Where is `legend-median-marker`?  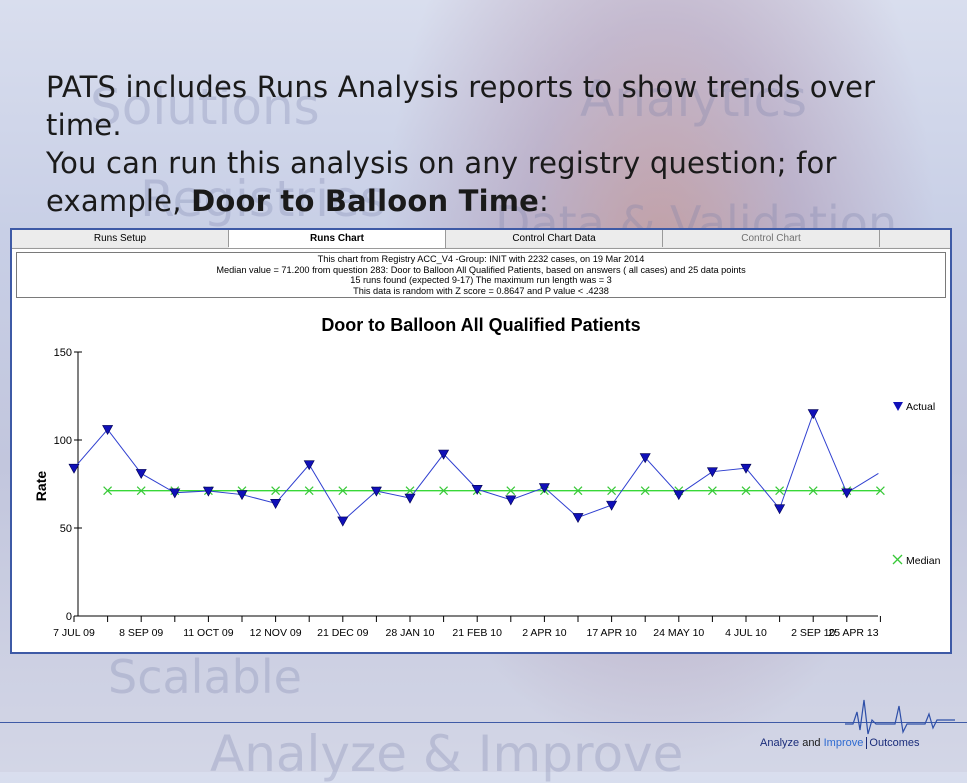
legend-median-marker is located at coordinates (897, 559).